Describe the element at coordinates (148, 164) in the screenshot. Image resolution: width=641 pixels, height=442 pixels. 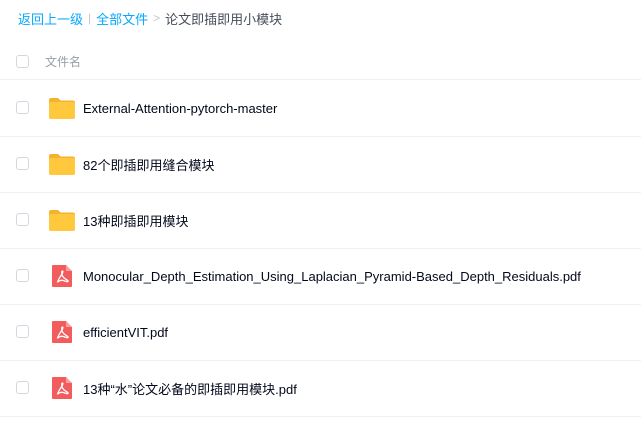
I see `file-name: 82个即插即用缝合模块` at that location.